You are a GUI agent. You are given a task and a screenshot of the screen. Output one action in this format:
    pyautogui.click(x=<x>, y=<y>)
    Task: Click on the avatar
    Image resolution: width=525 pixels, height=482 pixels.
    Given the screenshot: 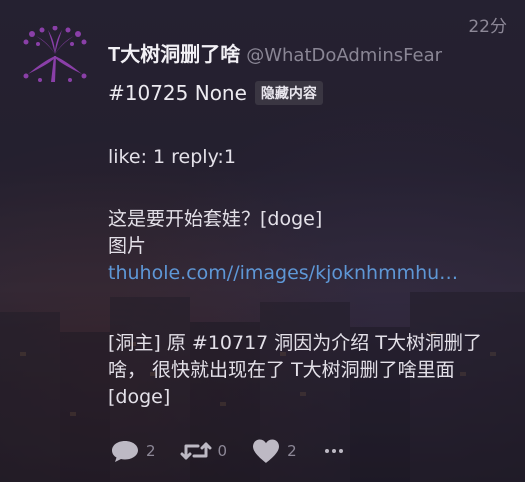 What is the action you would take?
    pyautogui.click(x=55, y=56)
    